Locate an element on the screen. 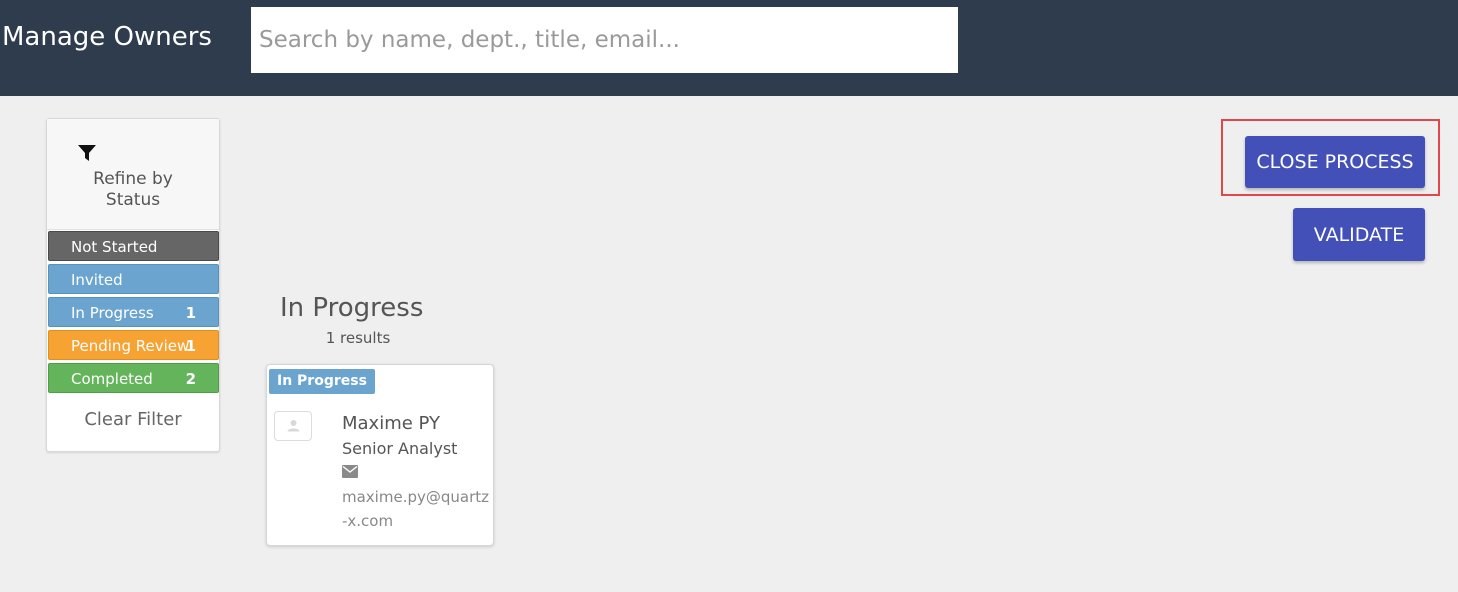 The height and width of the screenshot is (592, 1458). search-input is located at coordinates (604, 40).